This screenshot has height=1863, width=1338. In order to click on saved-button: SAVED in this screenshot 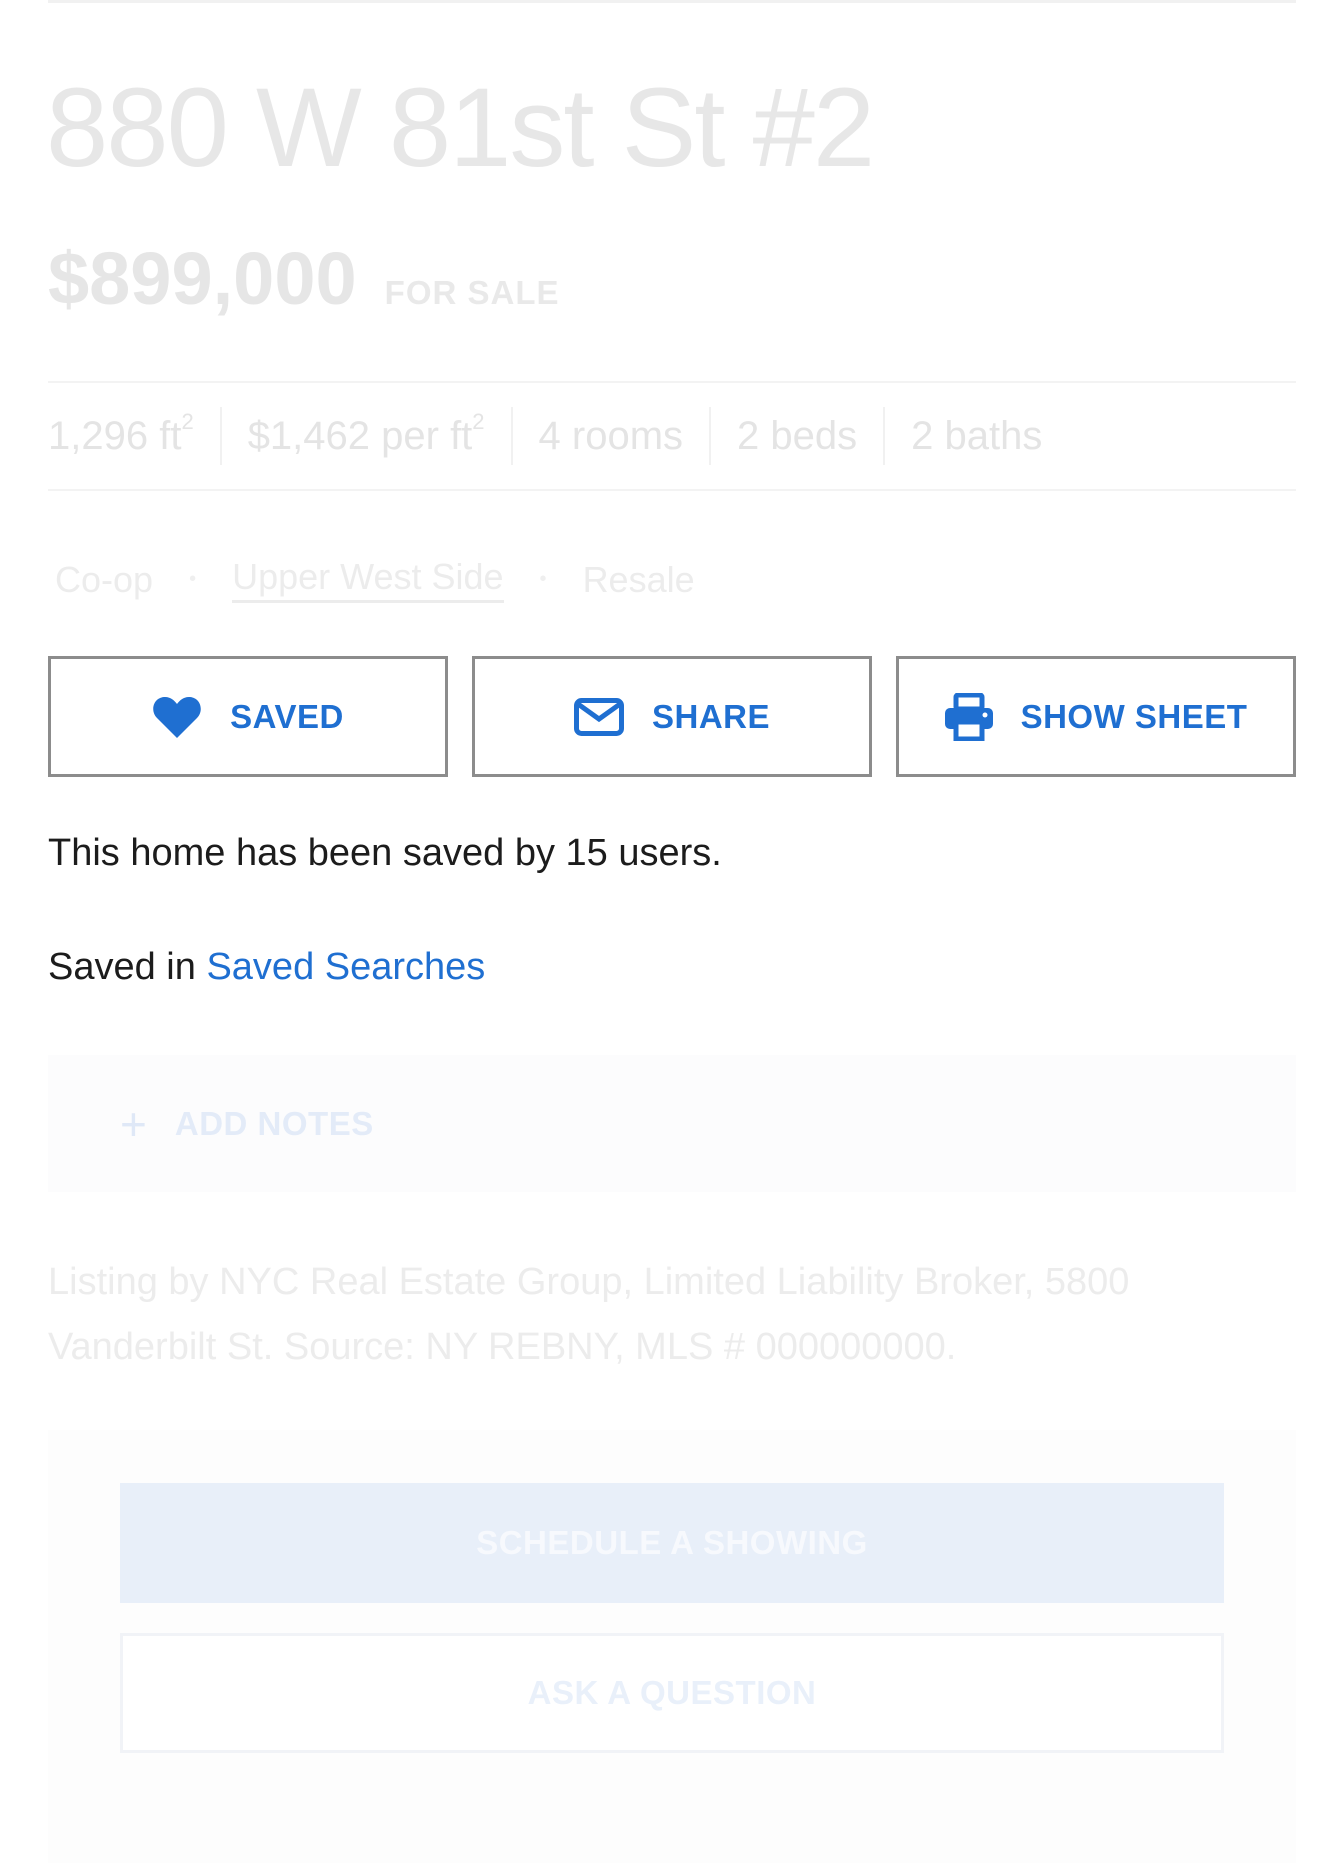, I will do `click(248, 716)`.